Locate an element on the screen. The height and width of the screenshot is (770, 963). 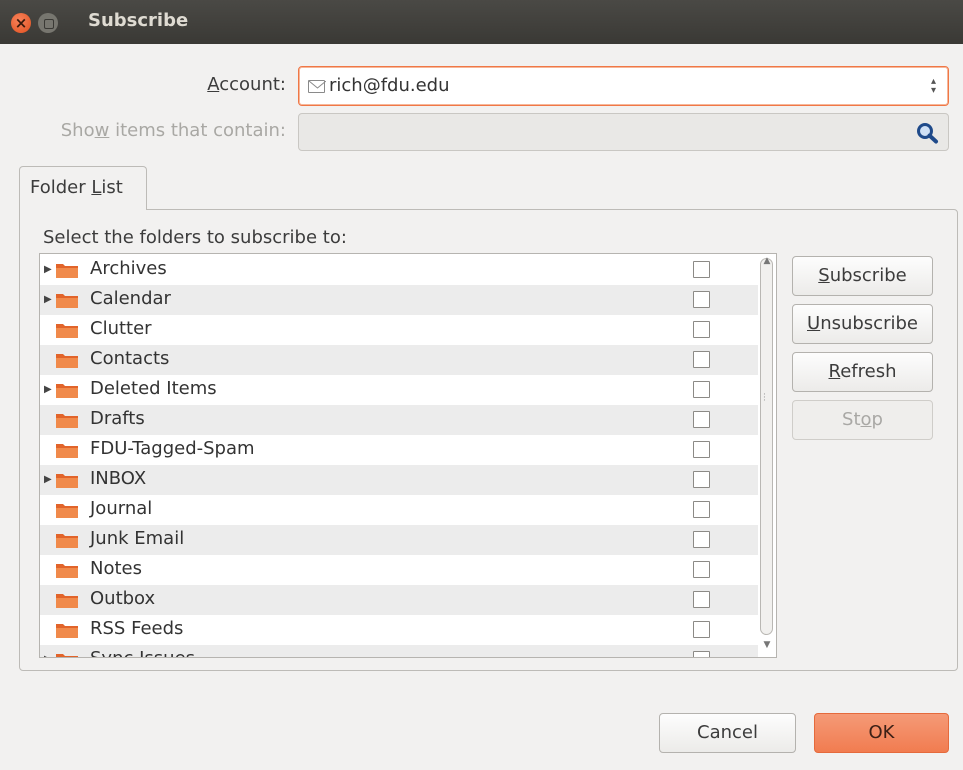
tab-folder-list: Folder List is located at coordinates (83, 188).